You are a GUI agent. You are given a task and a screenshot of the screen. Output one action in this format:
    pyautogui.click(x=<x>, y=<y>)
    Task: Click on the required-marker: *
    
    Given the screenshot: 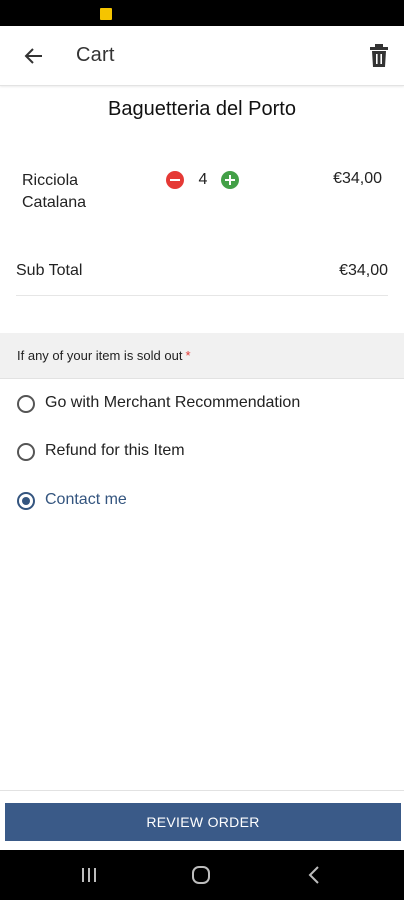 What is the action you would take?
    pyautogui.click(x=188, y=355)
    